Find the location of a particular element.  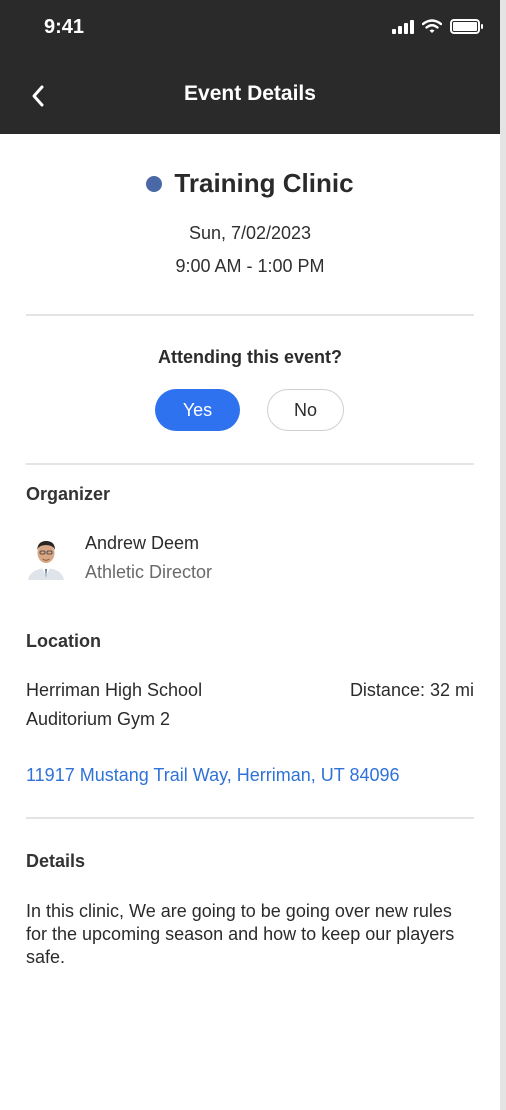

battery-icon is located at coordinates (466, 26).